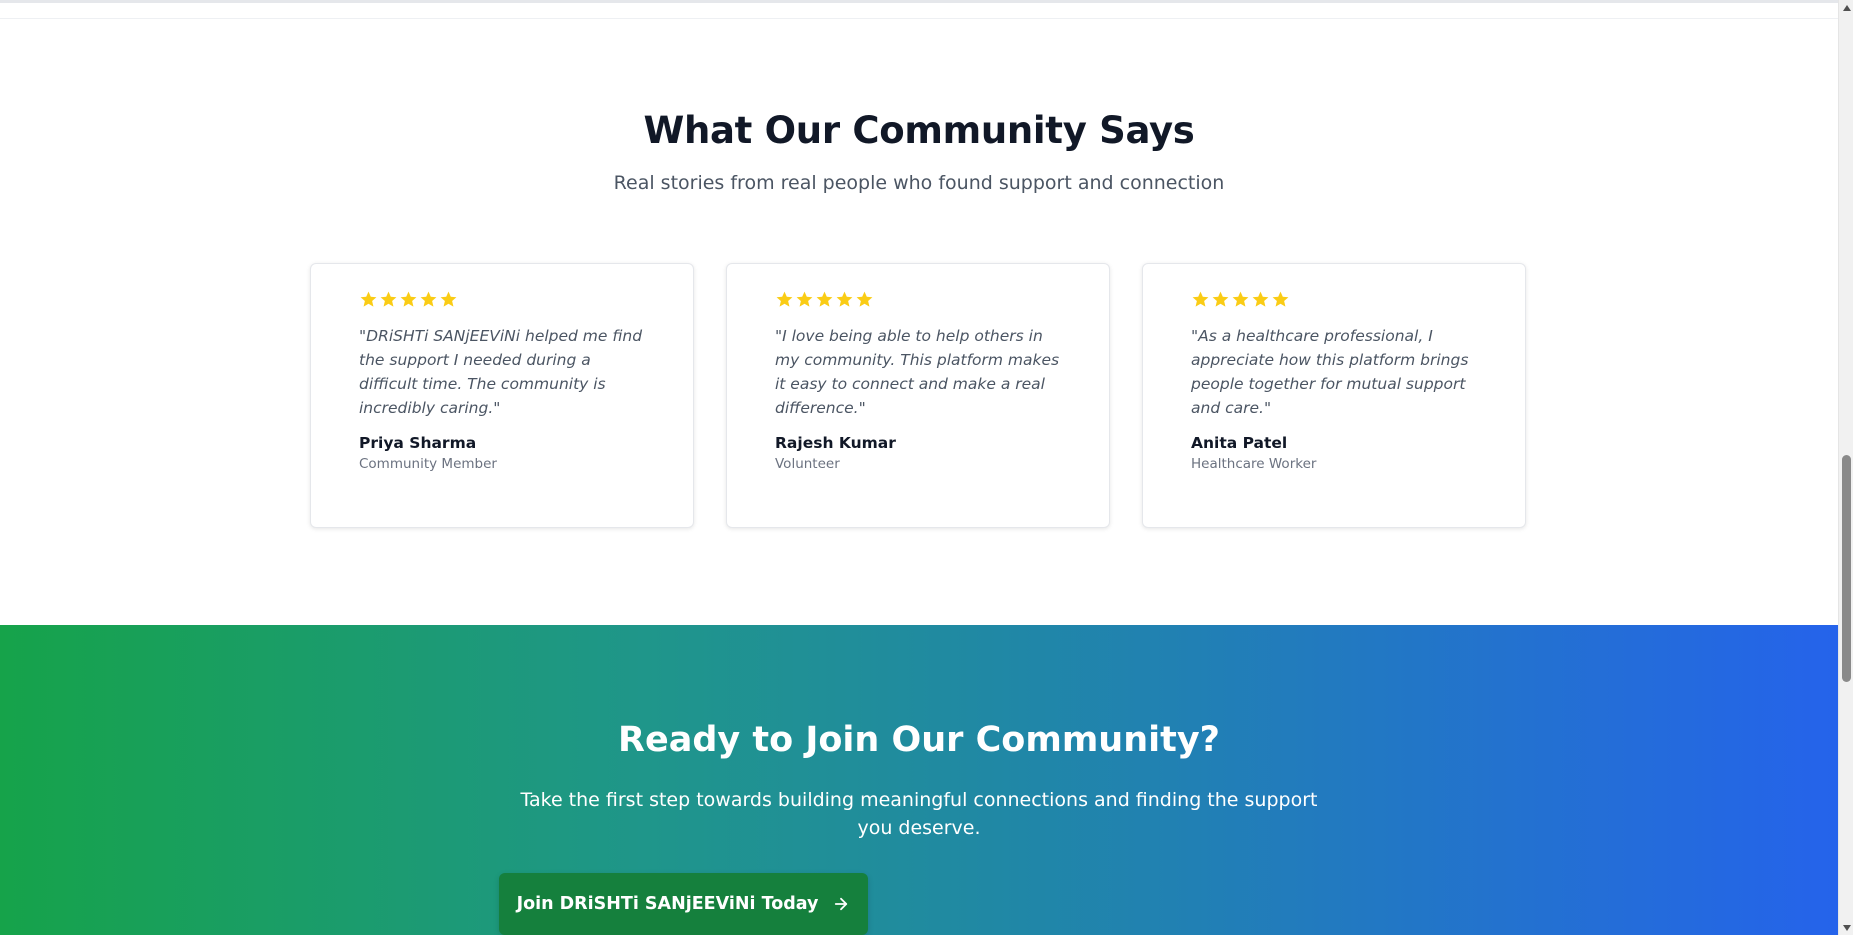 The height and width of the screenshot is (935, 1853). I want to click on vertical-scrollbar, so click(1845, 467).